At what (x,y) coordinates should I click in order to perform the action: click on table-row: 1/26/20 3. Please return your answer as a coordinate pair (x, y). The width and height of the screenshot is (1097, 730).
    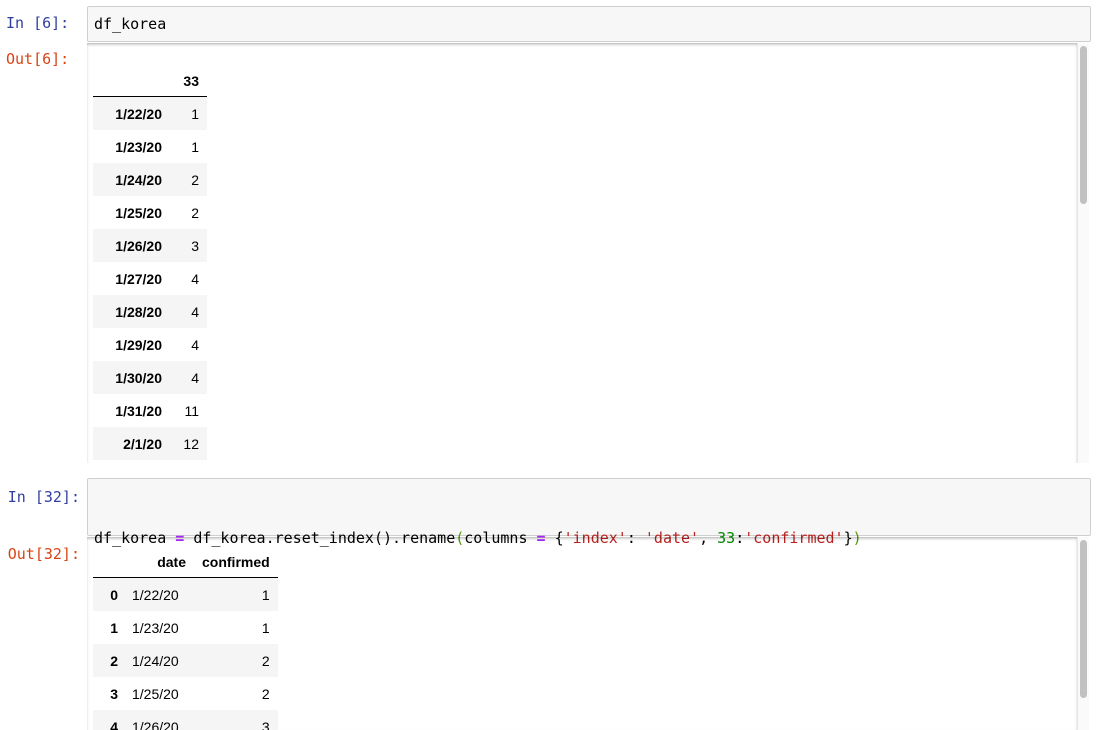
    Looking at the image, I should click on (150, 245).